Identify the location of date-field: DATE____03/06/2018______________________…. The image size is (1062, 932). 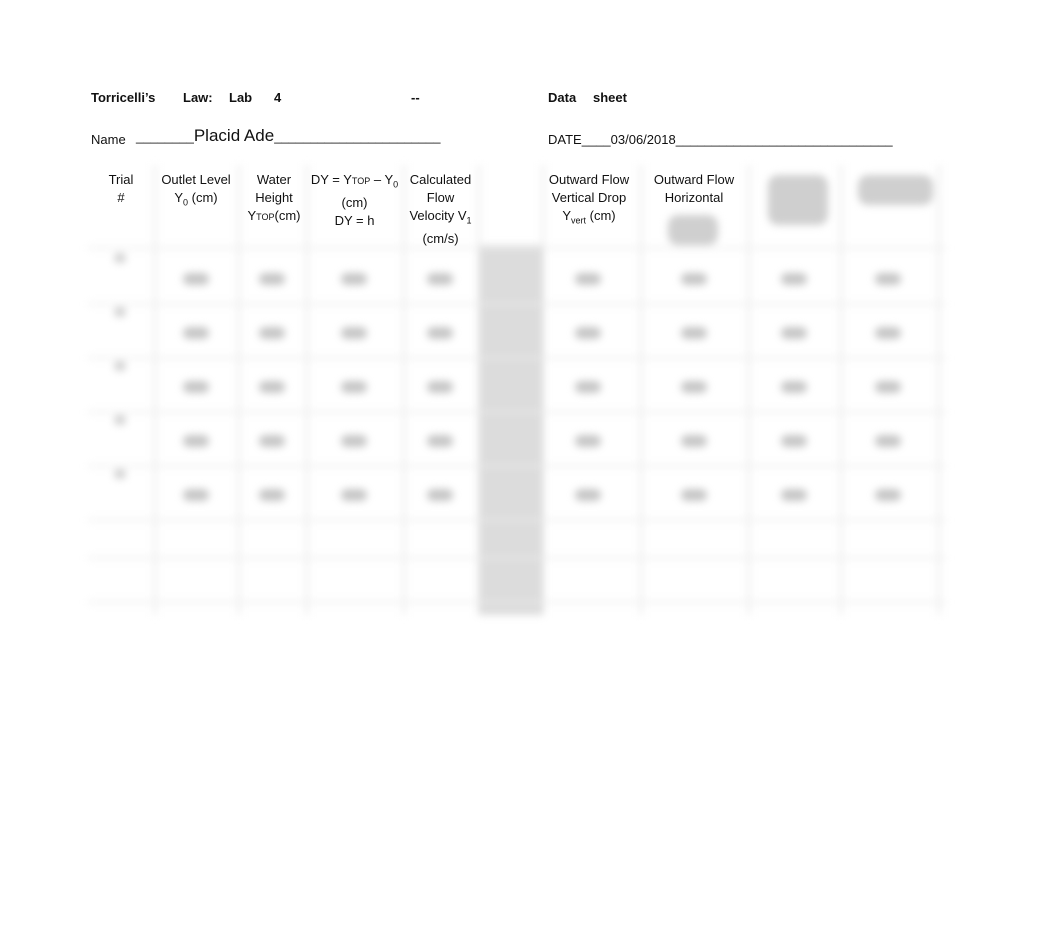
(720, 139).